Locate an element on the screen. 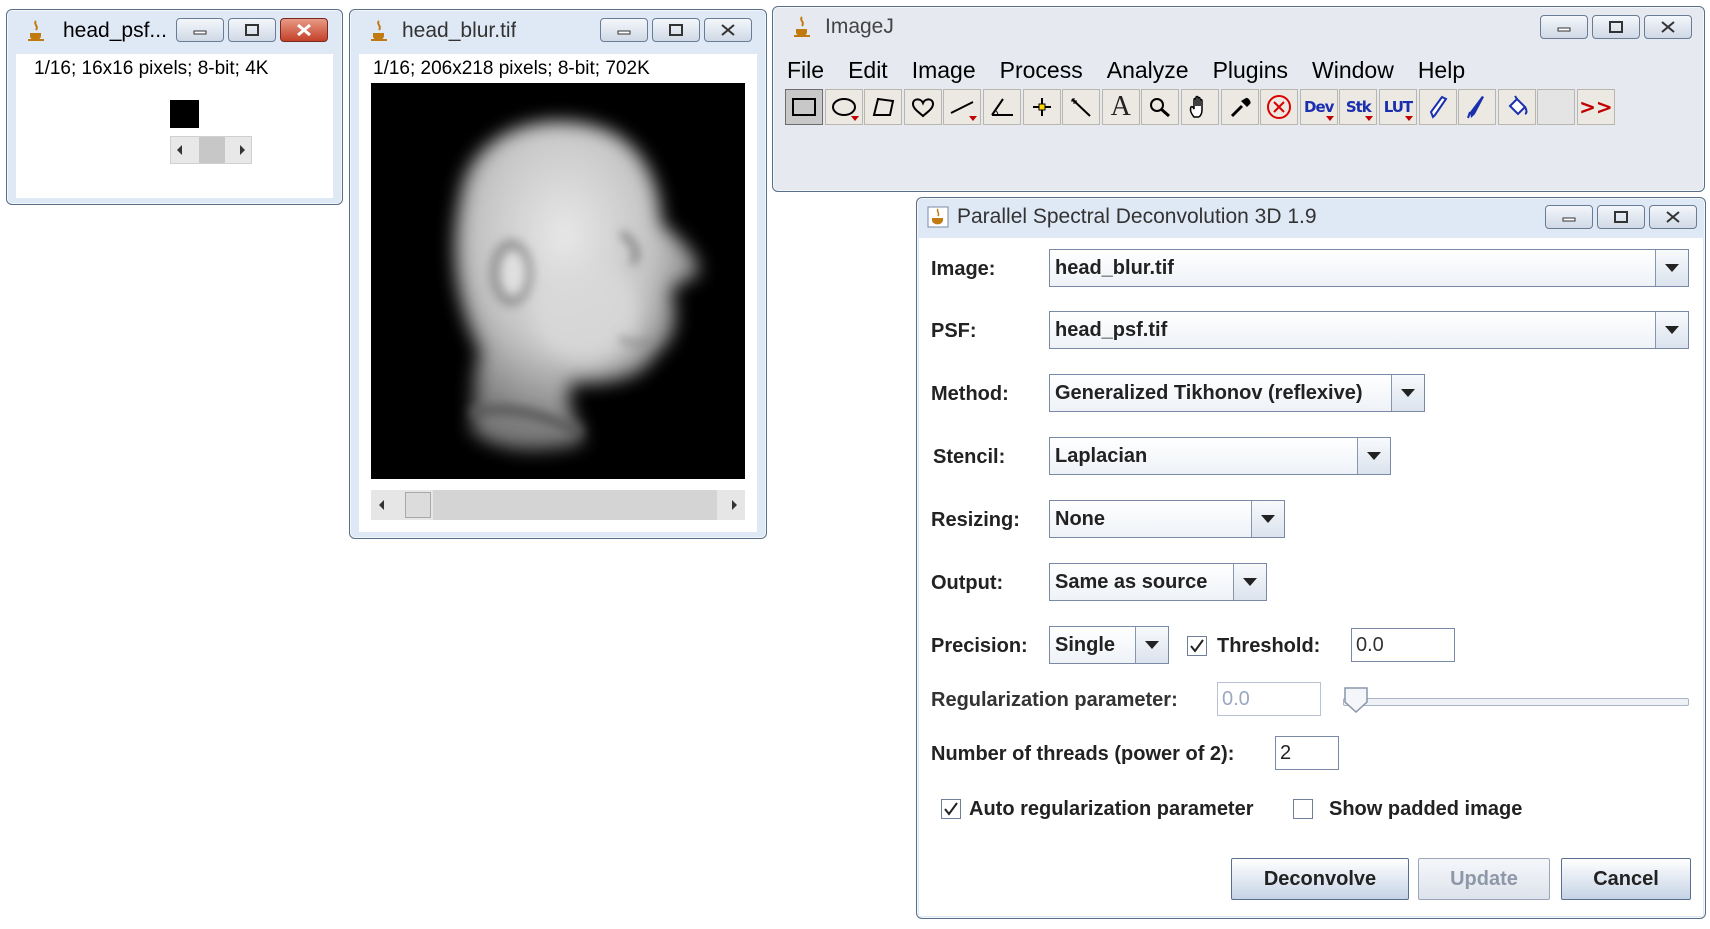 This screenshot has width=1710, height=929. dialog-title: Parallel Spectral Deconvolution 3D 1.9 is located at coordinates (1137, 216).